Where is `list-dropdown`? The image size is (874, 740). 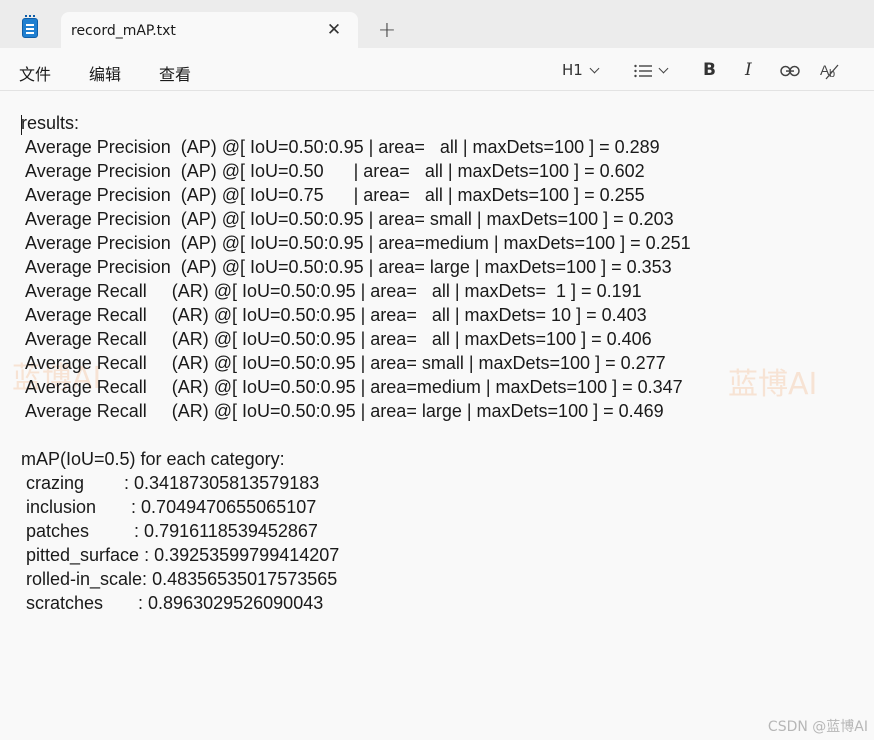 list-dropdown is located at coordinates (651, 70).